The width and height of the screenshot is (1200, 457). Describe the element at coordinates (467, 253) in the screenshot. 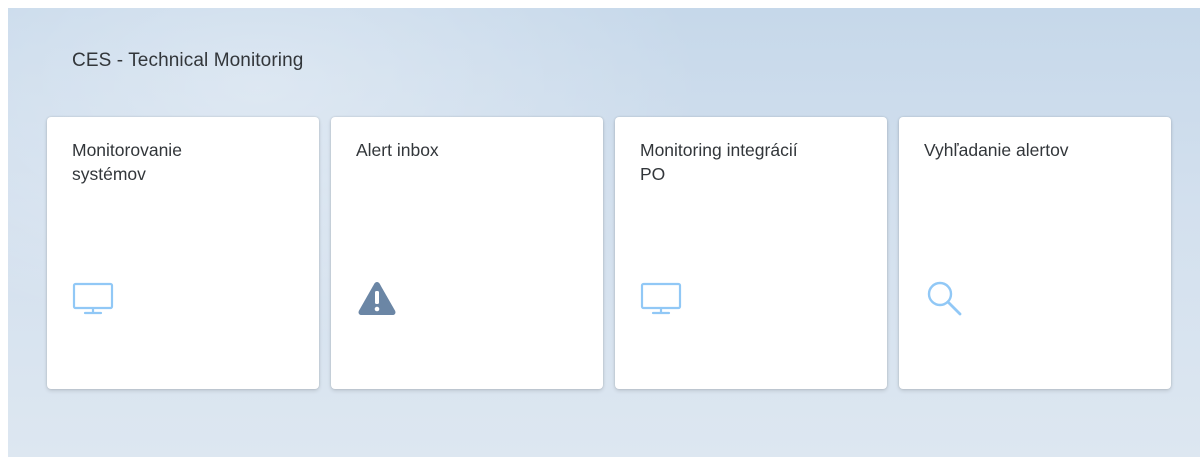

I see `tile-alert-inbox: Alert inbox` at that location.